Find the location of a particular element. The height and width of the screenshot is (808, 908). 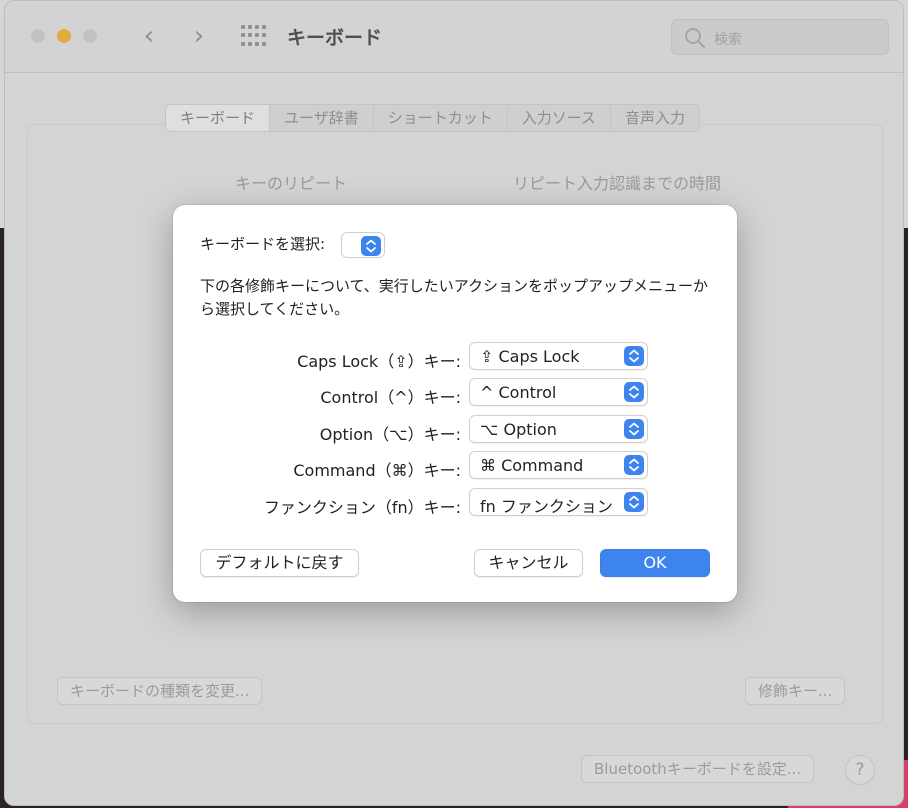

command-value: ⌘ Command is located at coordinates (532, 465).